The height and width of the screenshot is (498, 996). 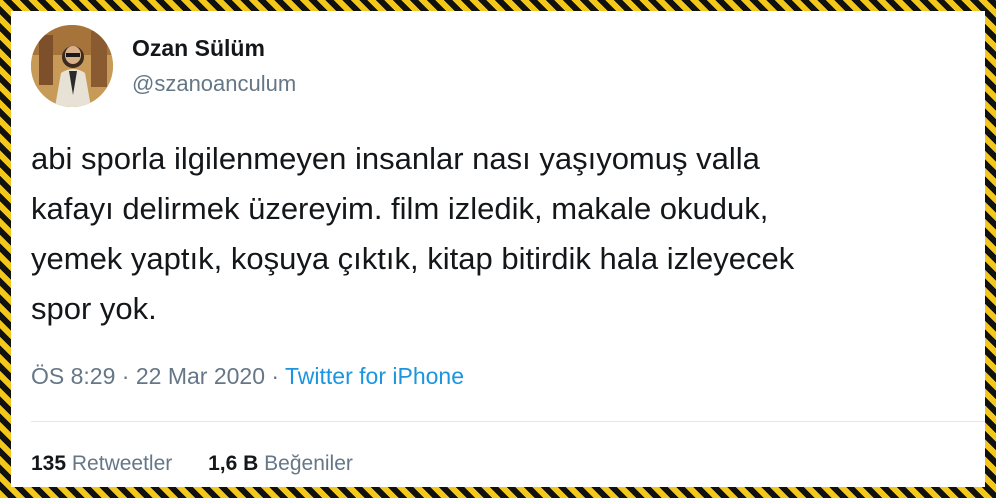 I want to click on avatar, so click(x=72, y=66).